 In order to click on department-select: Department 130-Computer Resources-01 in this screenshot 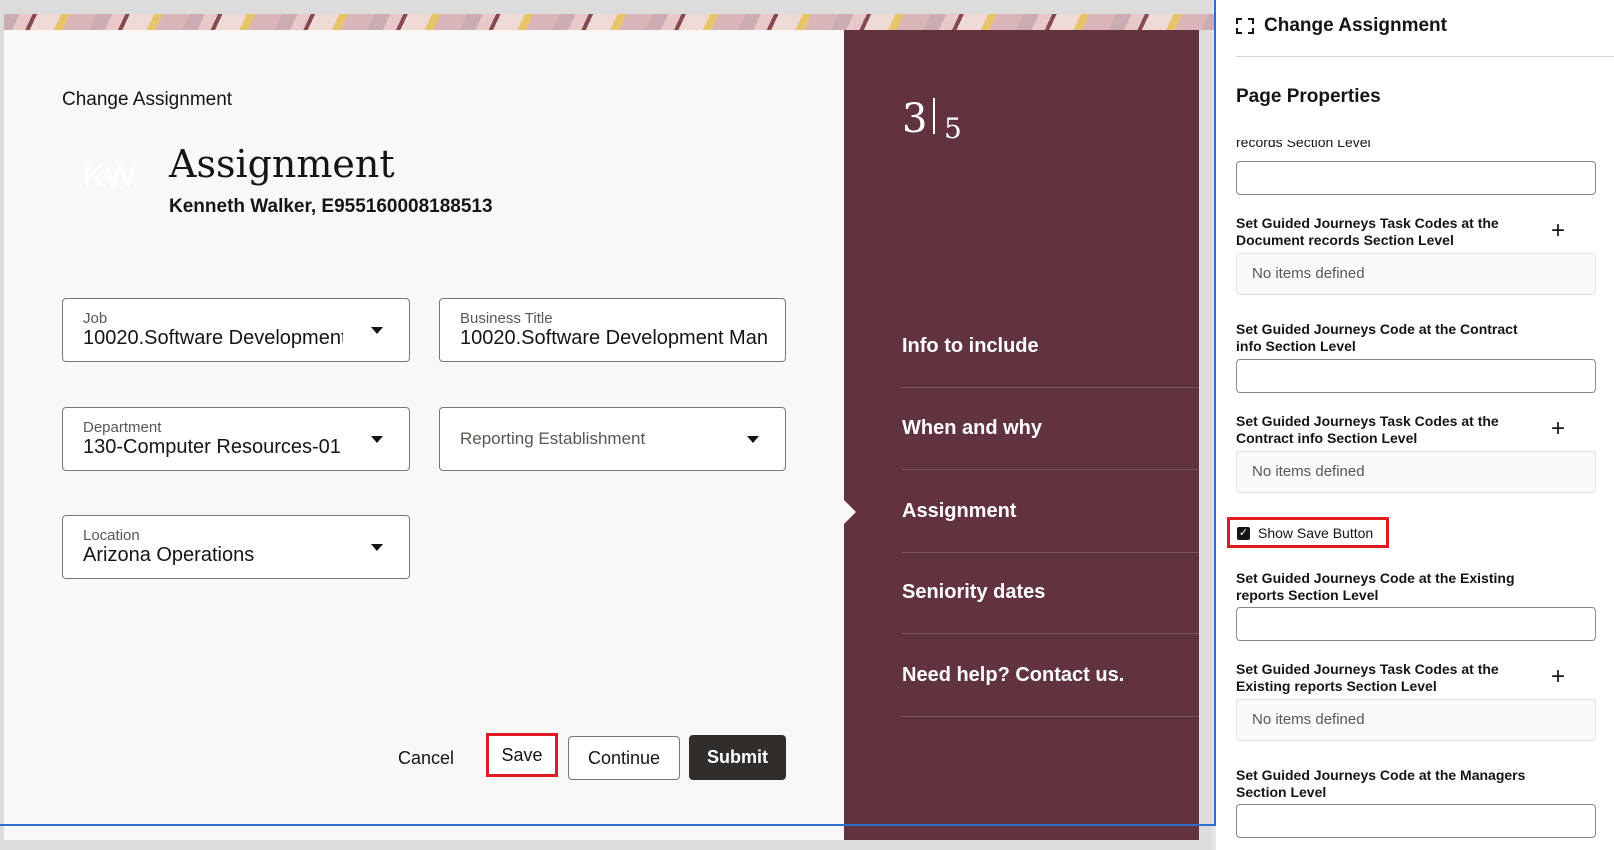, I will do `click(236, 439)`.